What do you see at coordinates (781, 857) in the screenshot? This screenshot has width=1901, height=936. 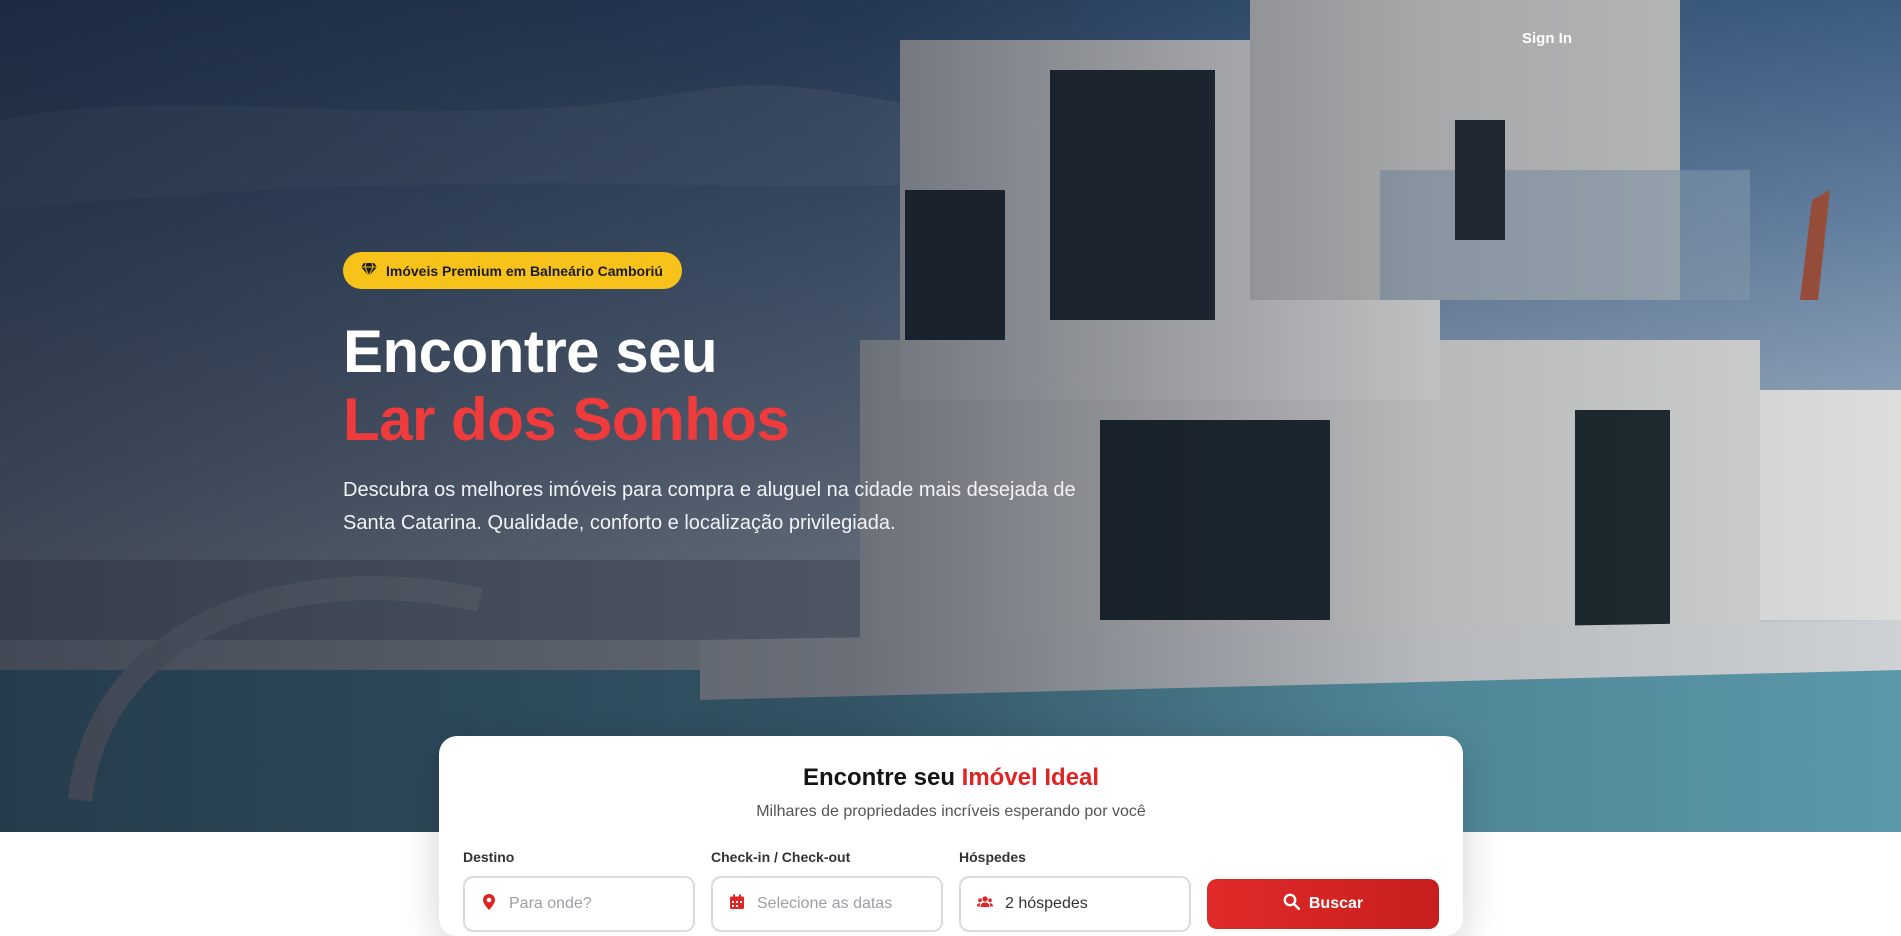 I see `dates-label: Check-in / Check-out` at bounding box center [781, 857].